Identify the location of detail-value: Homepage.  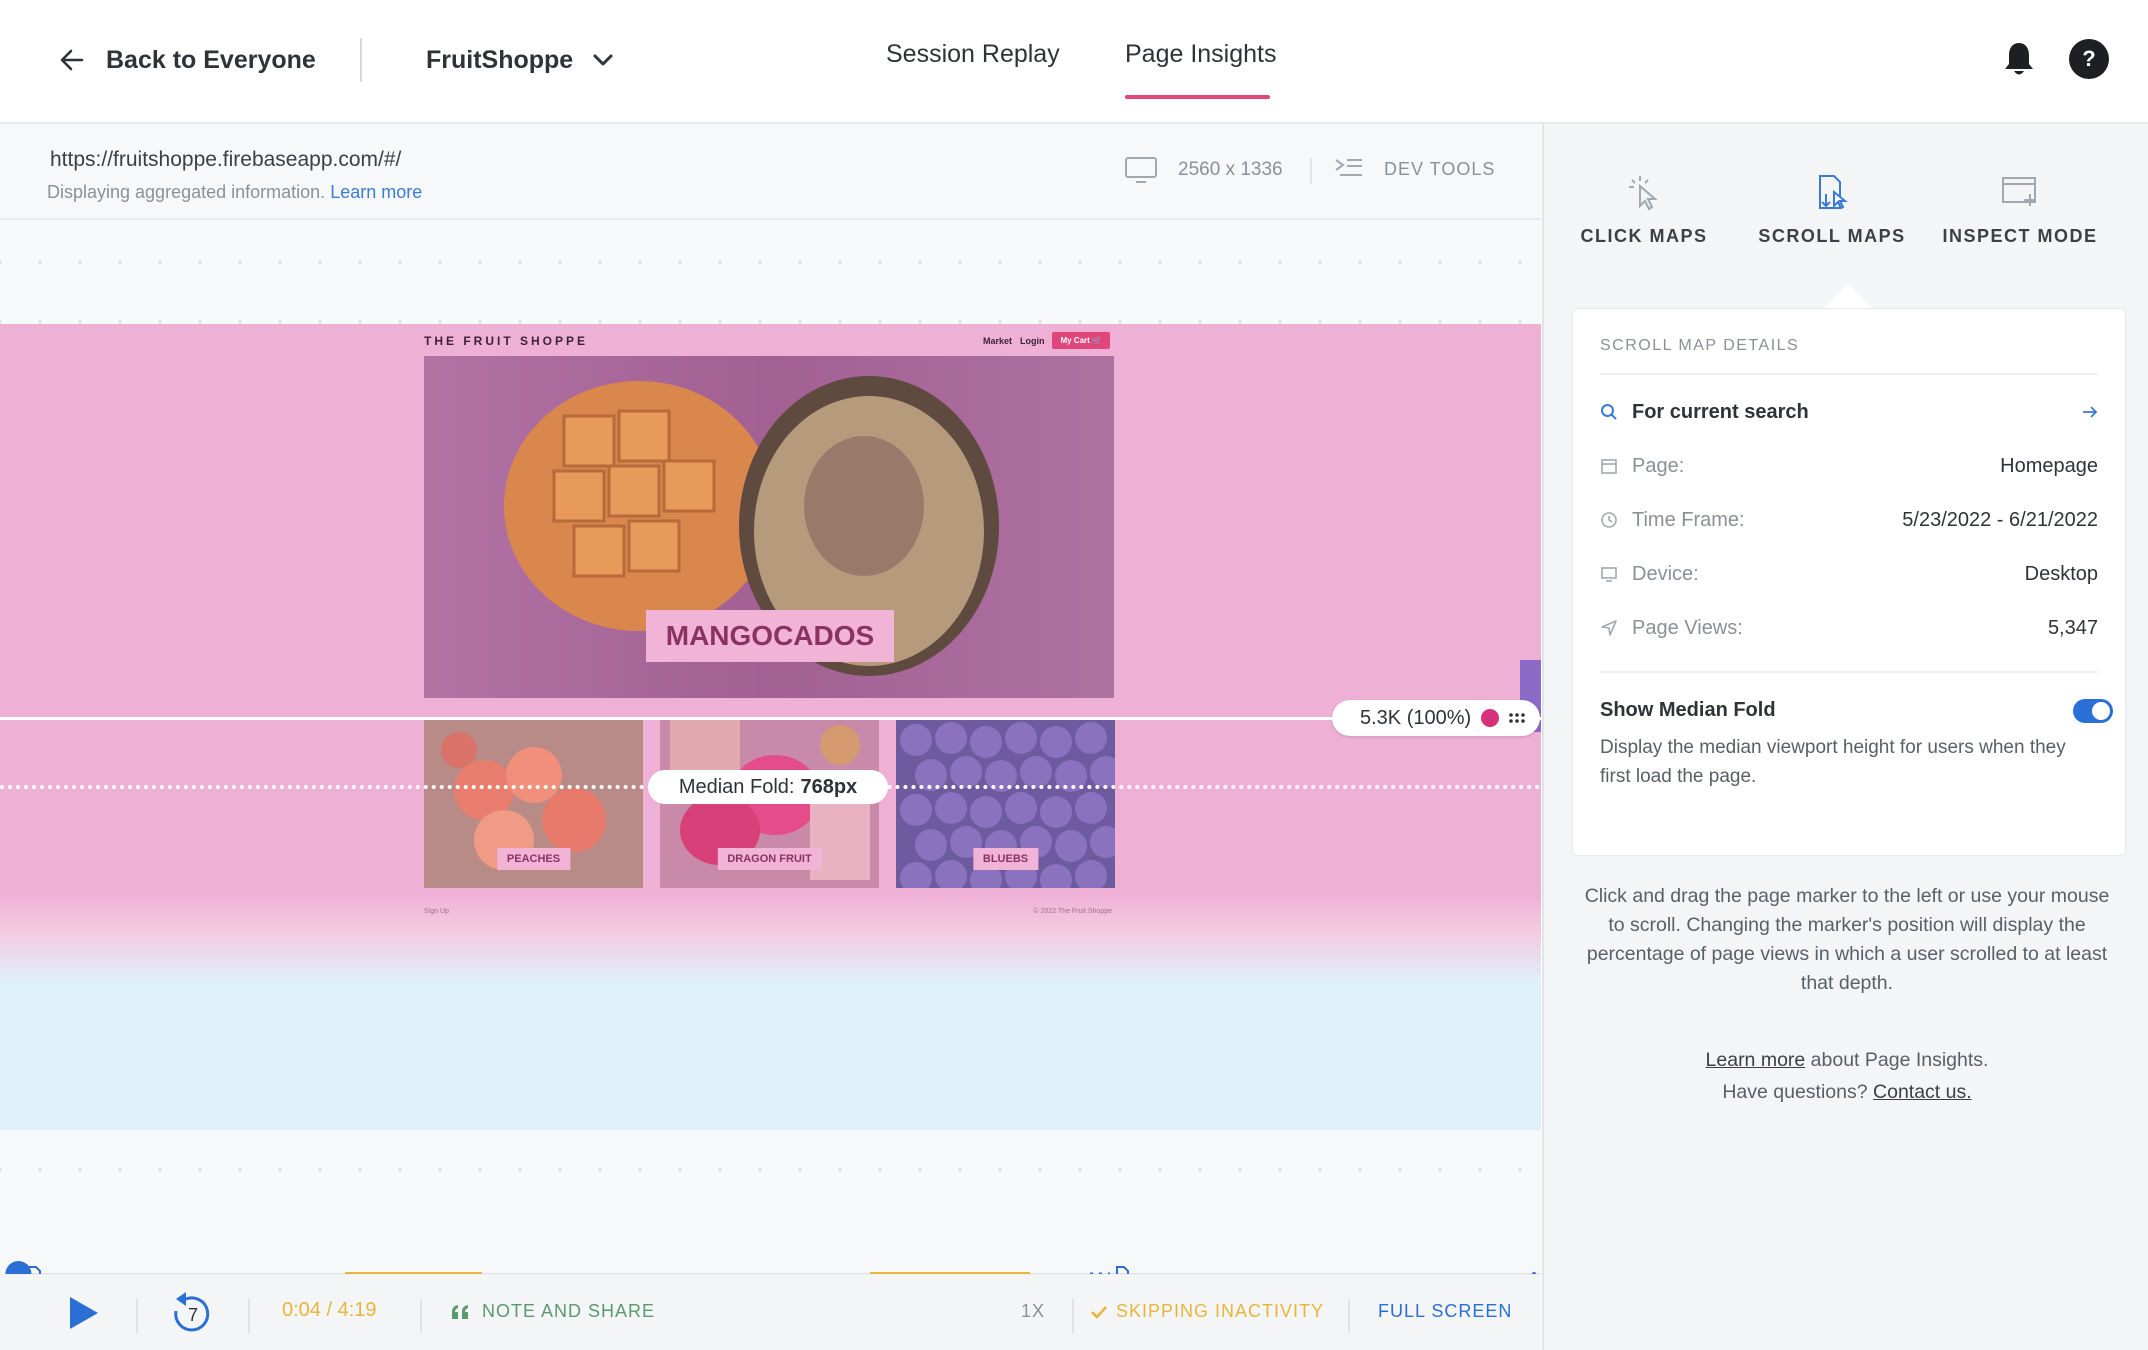
(2049, 465).